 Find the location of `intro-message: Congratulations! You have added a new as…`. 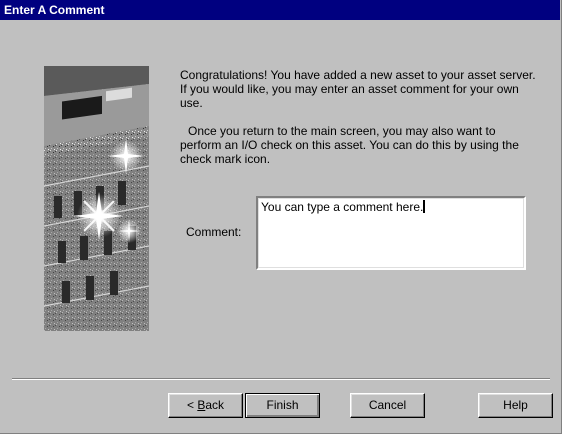

intro-message: Congratulations! You have added a new as… is located at coordinates (358, 89).